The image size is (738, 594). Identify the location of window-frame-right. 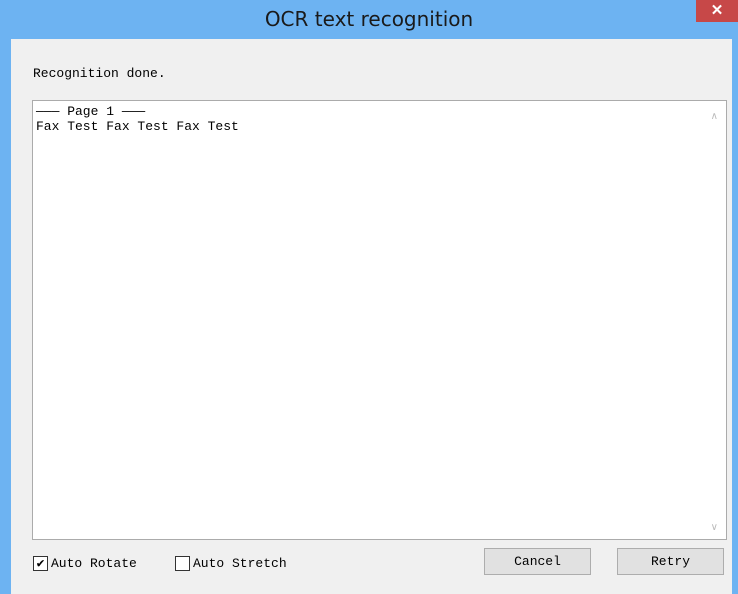
(735, 316).